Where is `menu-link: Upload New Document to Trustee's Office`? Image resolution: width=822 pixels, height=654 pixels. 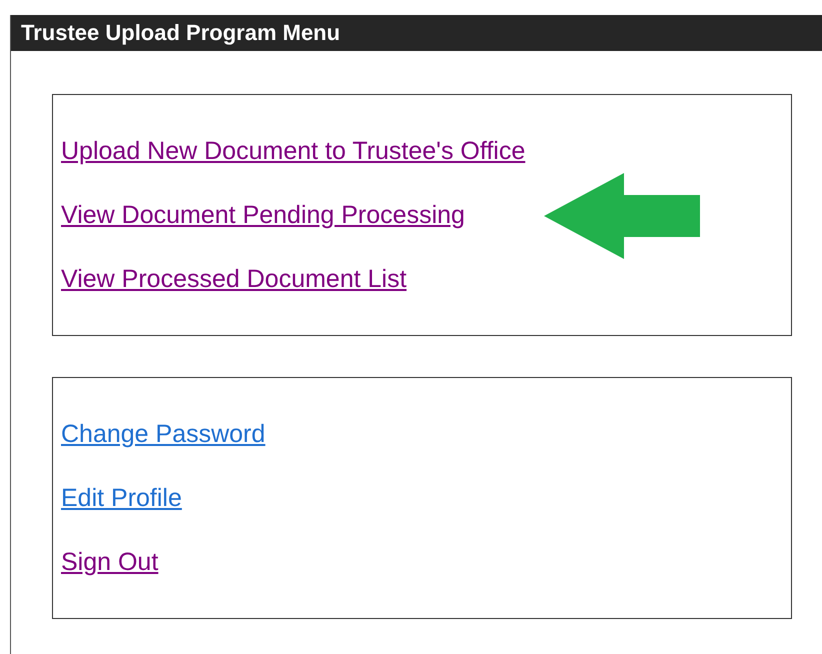 menu-link: Upload New Document to Trustee's Office is located at coordinates (293, 151).